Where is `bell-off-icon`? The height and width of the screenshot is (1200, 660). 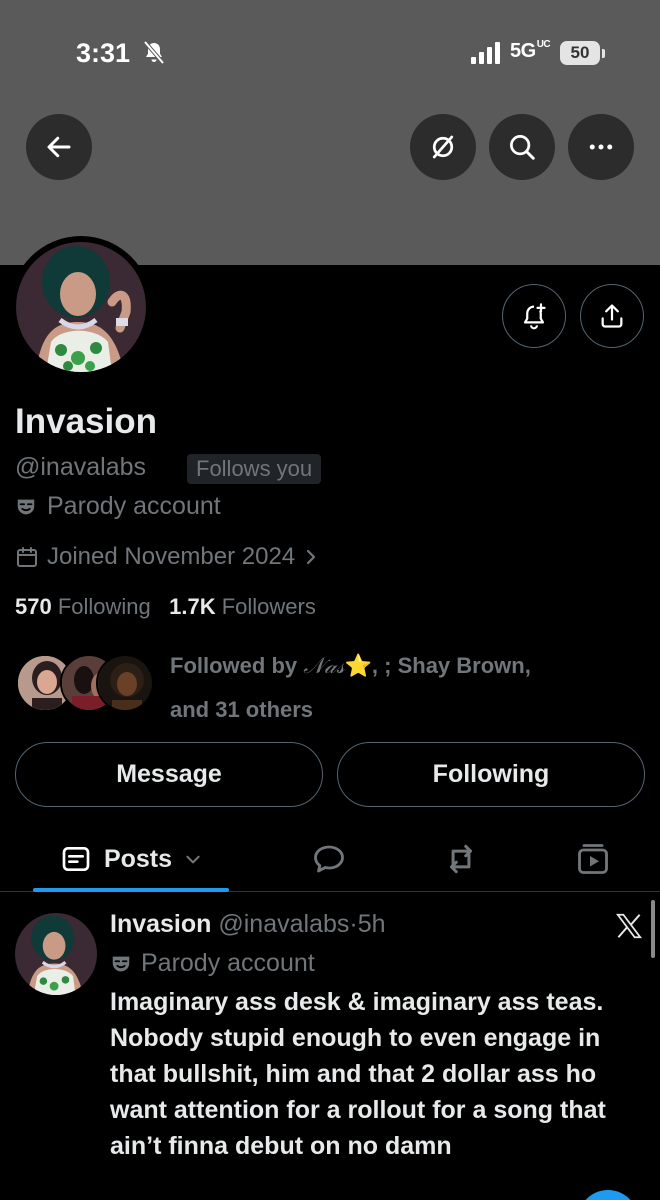 bell-off-icon is located at coordinates (154, 52).